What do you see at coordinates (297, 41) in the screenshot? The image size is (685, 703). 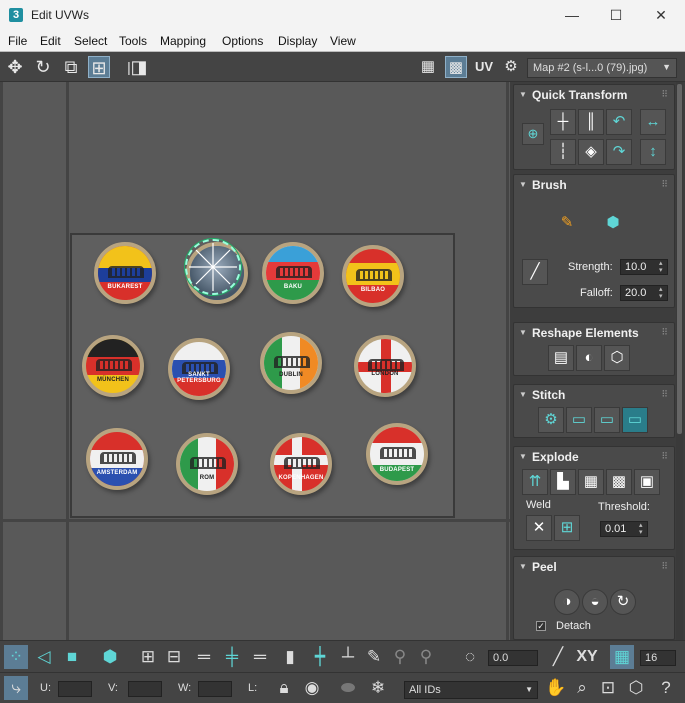 I see `menu-display: Display` at bounding box center [297, 41].